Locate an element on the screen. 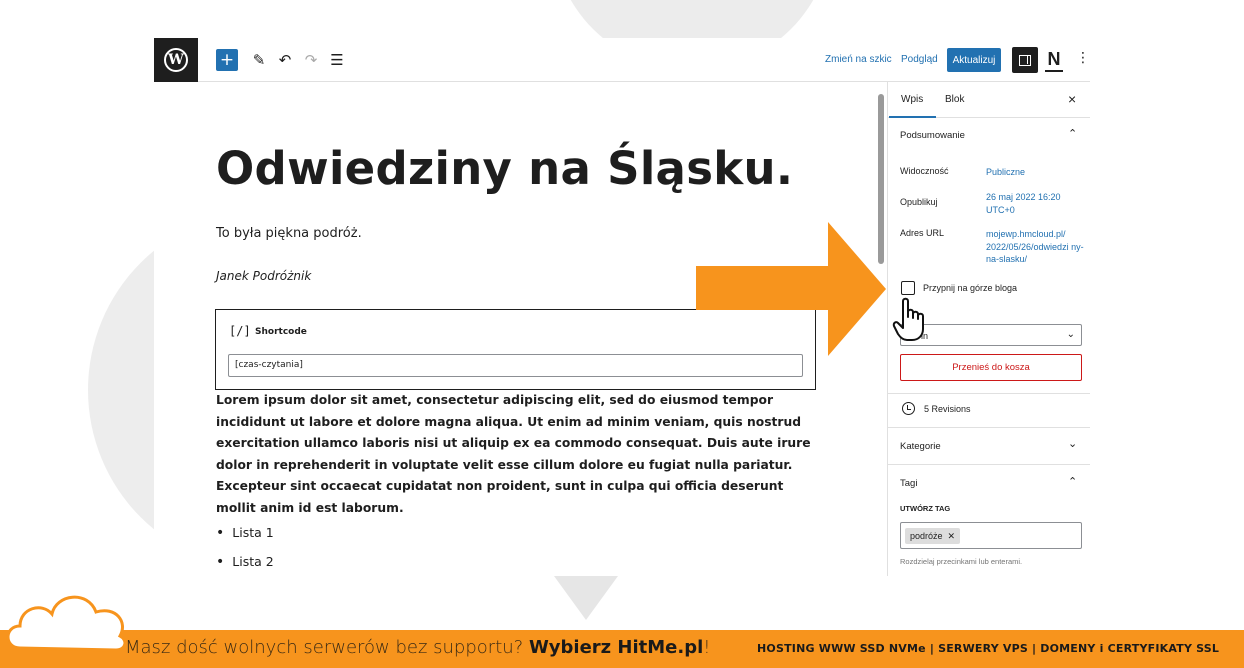 The width and height of the screenshot is (1244, 668). visibility-label: Widoczność is located at coordinates (924, 171).